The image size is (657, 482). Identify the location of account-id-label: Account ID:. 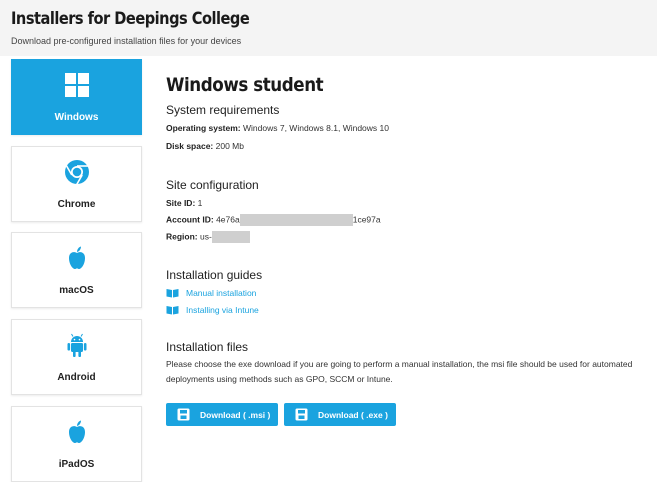
(190, 219).